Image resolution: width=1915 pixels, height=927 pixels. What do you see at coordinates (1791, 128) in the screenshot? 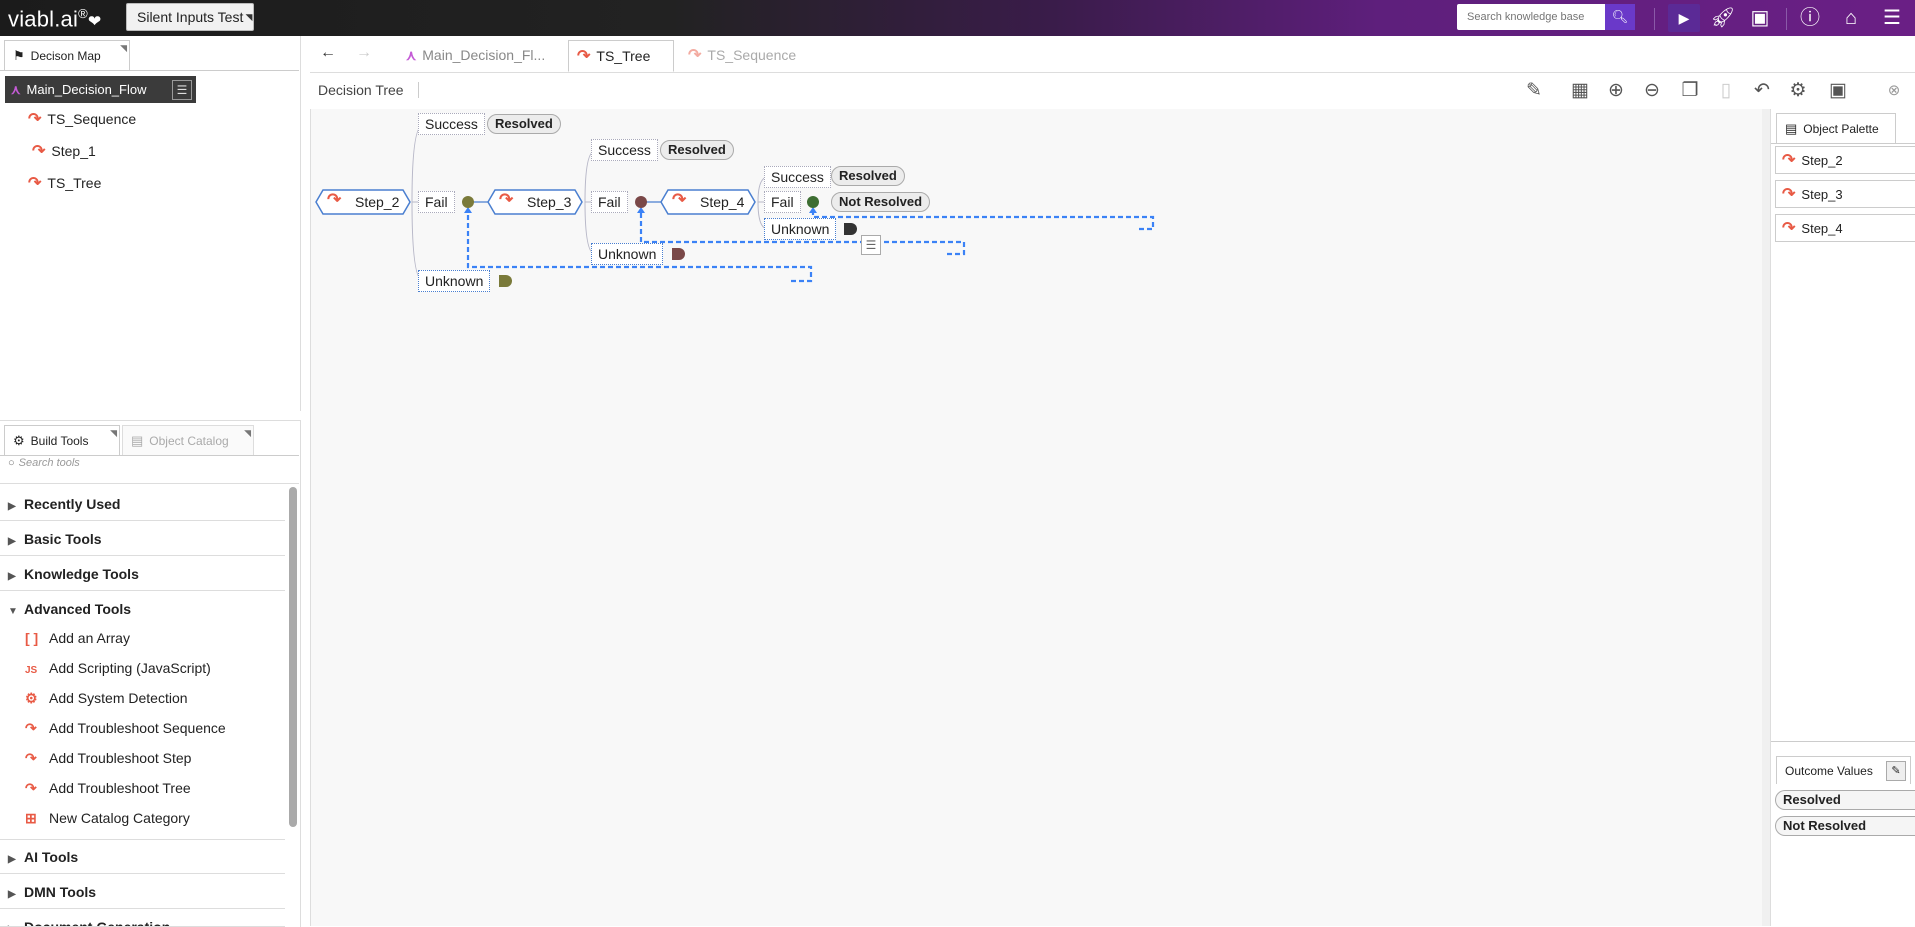
I see `book-icon: ▤` at bounding box center [1791, 128].